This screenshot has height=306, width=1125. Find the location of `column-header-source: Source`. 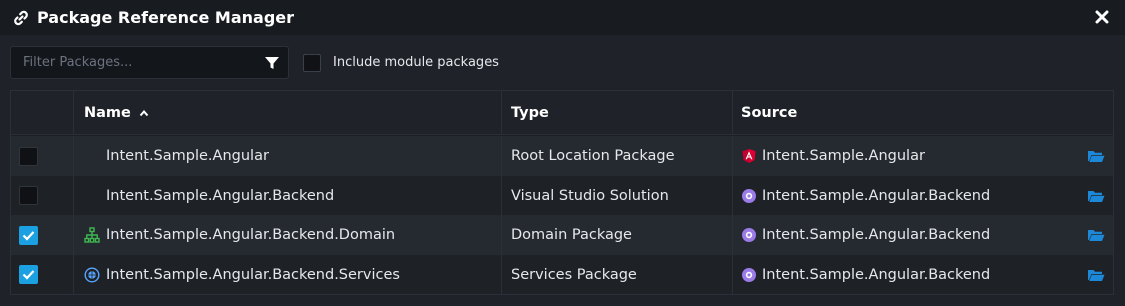

column-header-source: Source is located at coordinates (923, 112).